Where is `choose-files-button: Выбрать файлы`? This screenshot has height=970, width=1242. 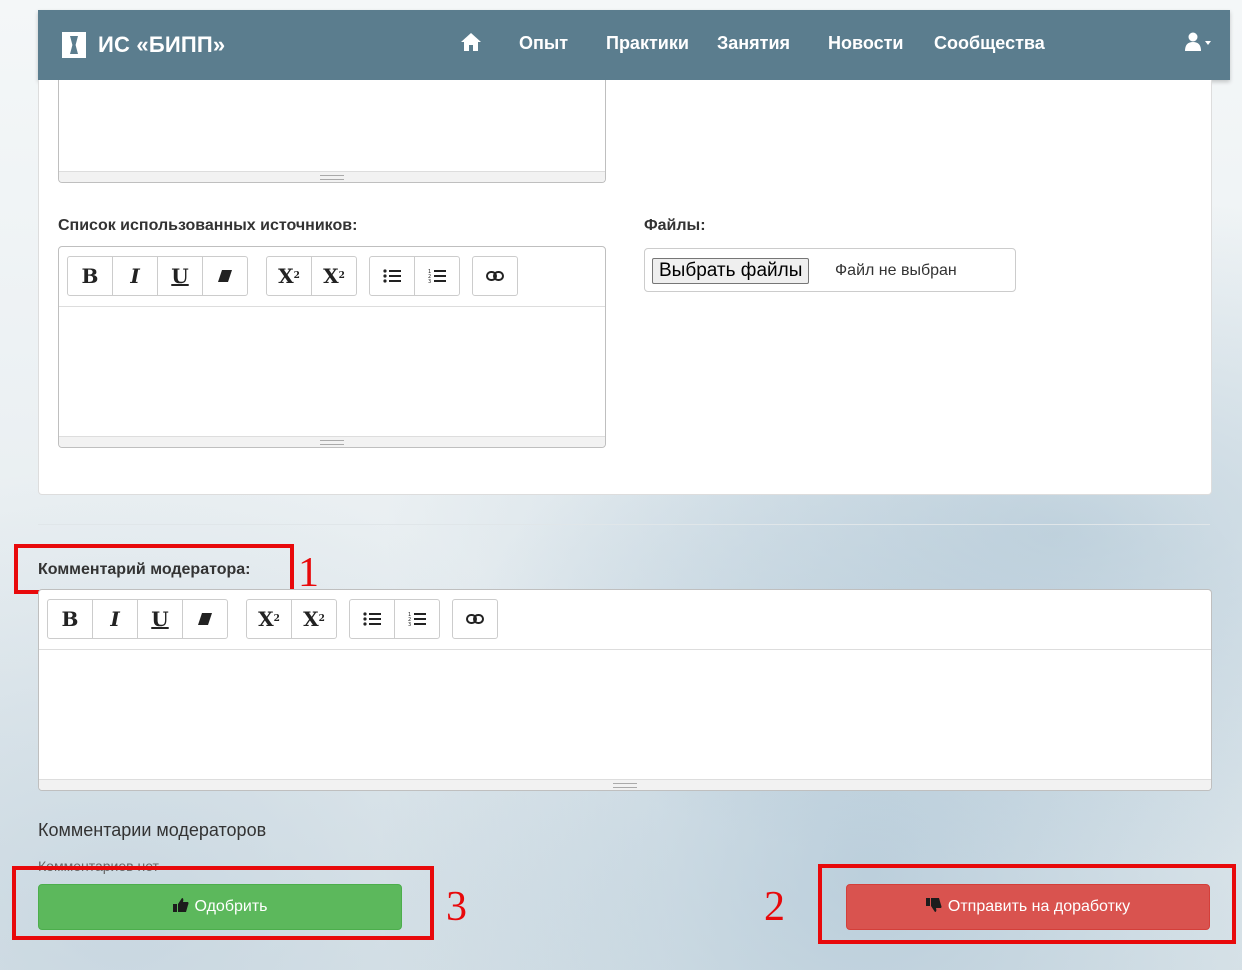
choose-files-button: Выбрать файлы is located at coordinates (731, 271).